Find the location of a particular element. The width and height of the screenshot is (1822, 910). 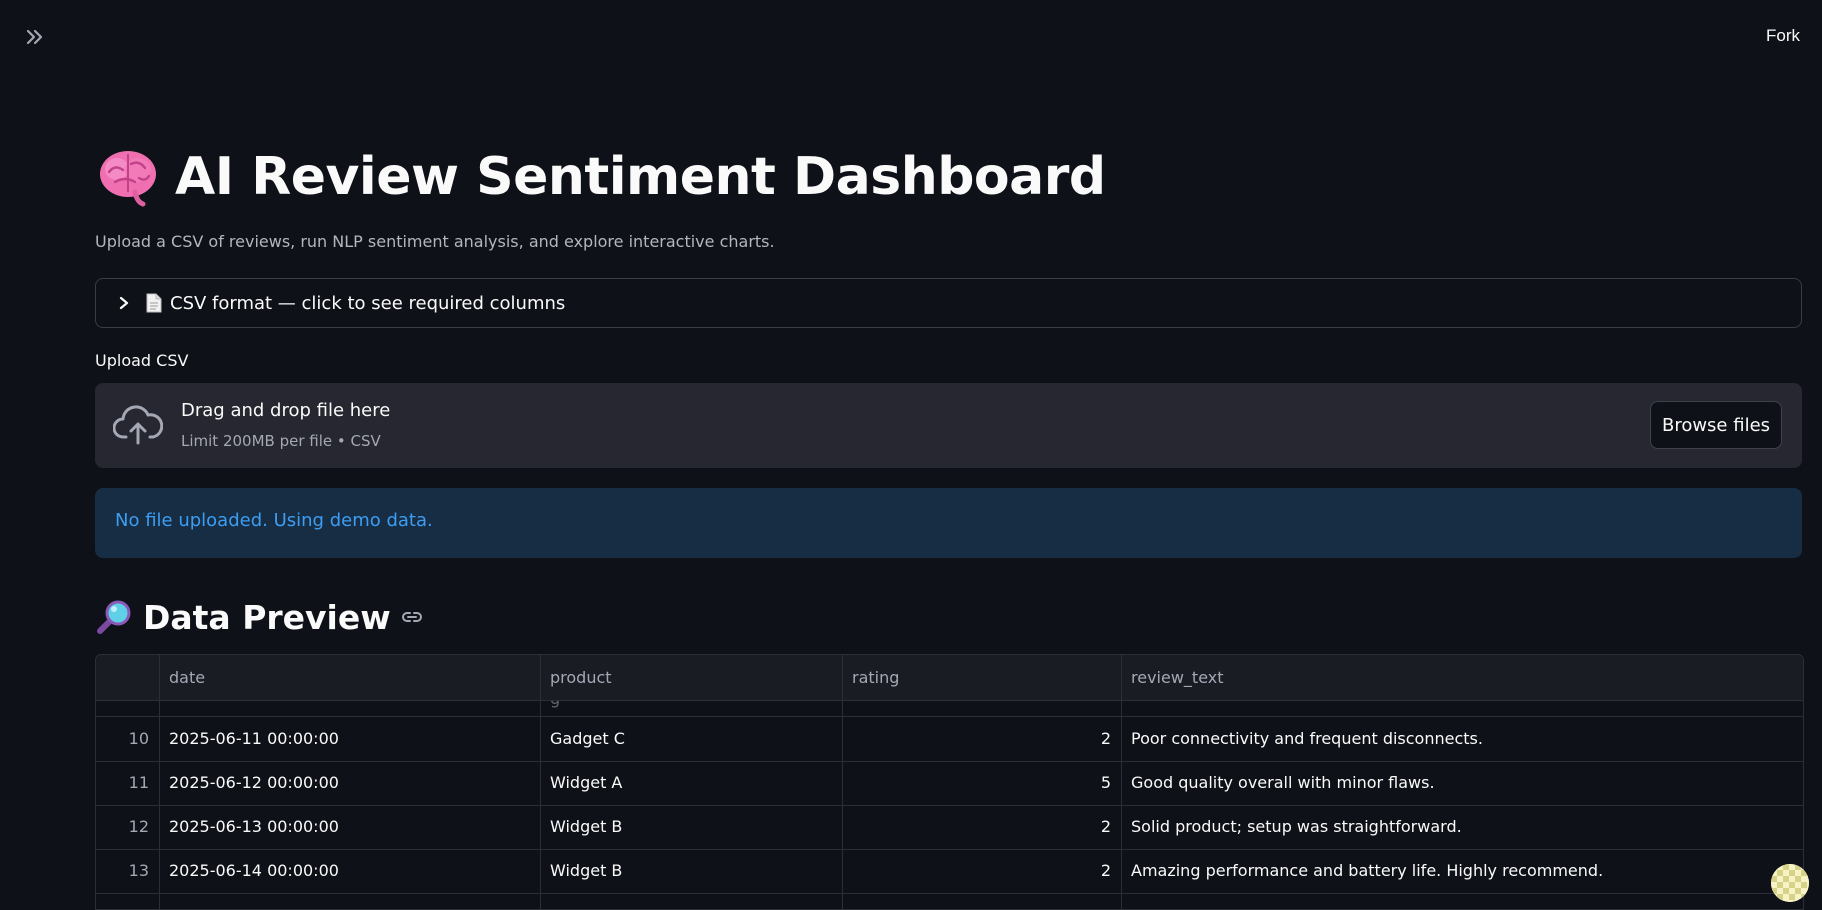

column-header-review-text: review_text is located at coordinates (1462, 677).